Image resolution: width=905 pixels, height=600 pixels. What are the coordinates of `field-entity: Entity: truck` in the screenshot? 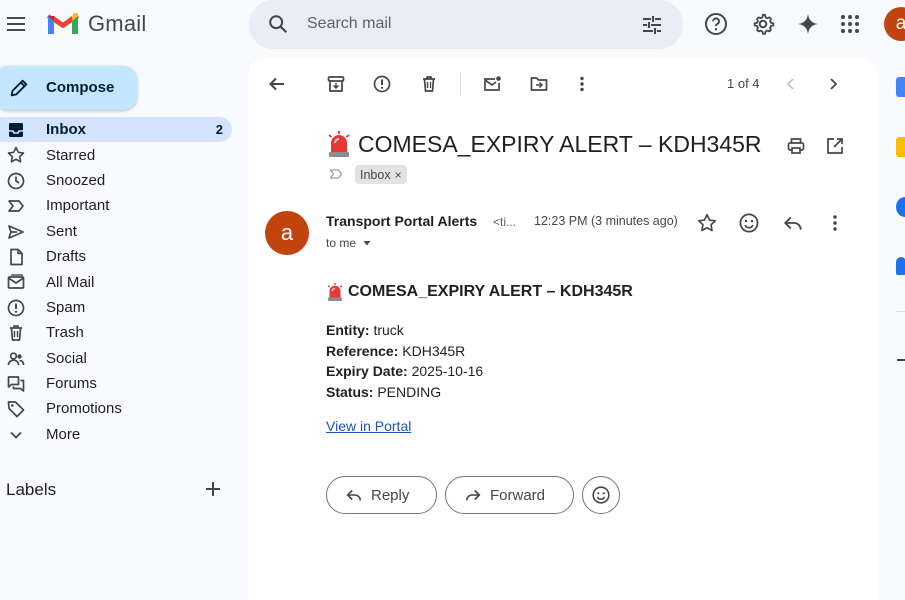 It's located at (479, 330).